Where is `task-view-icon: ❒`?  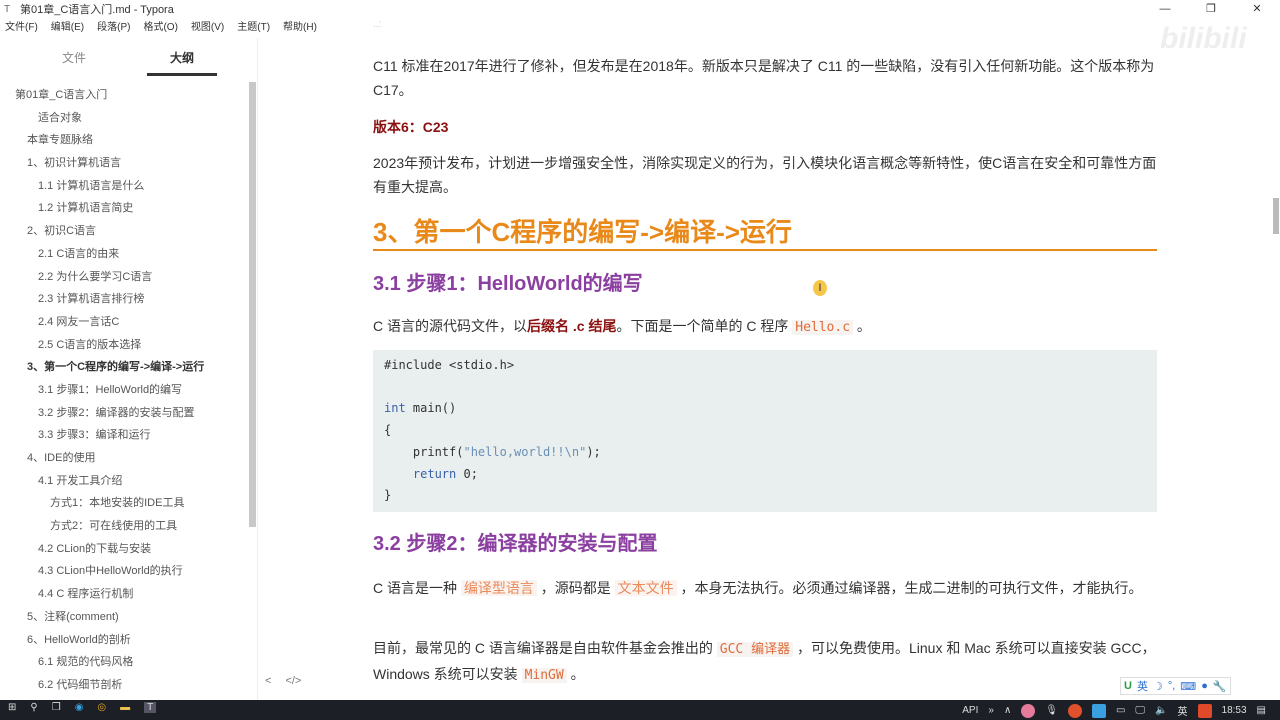
task-view-icon: ❒ is located at coordinates (56, 707).